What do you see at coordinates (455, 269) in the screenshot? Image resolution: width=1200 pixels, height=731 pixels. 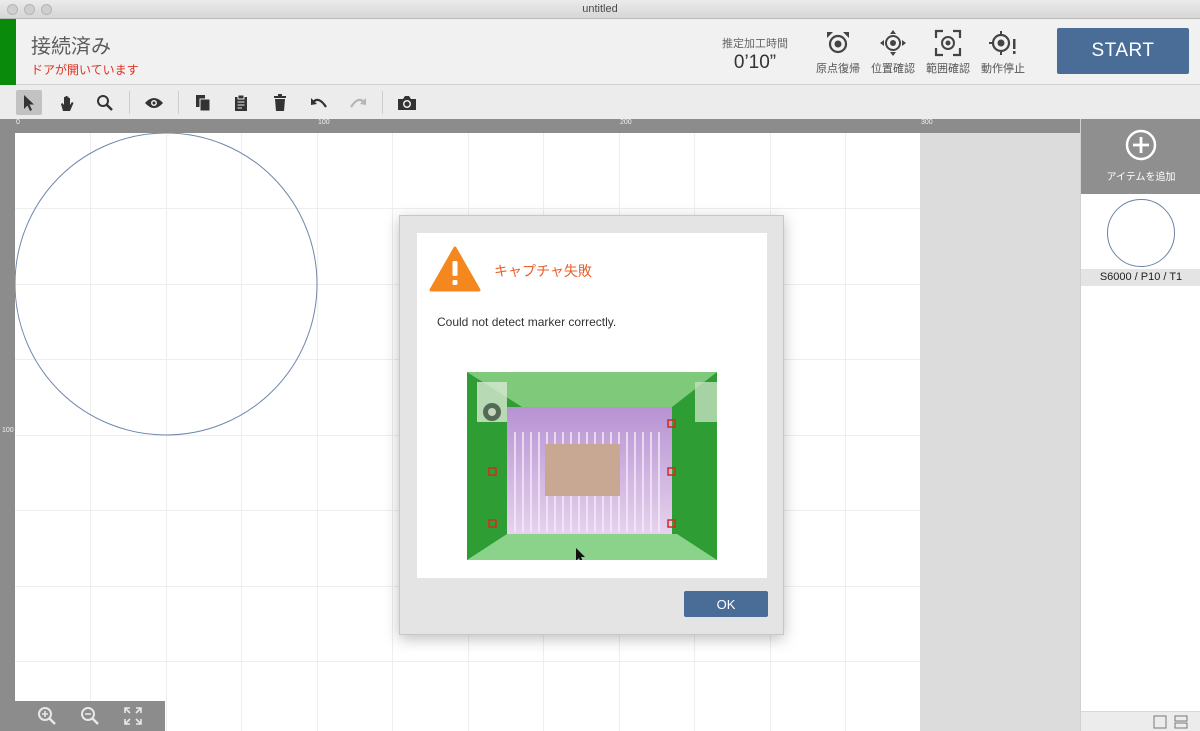 I see `warning-icon` at bounding box center [455, 269].